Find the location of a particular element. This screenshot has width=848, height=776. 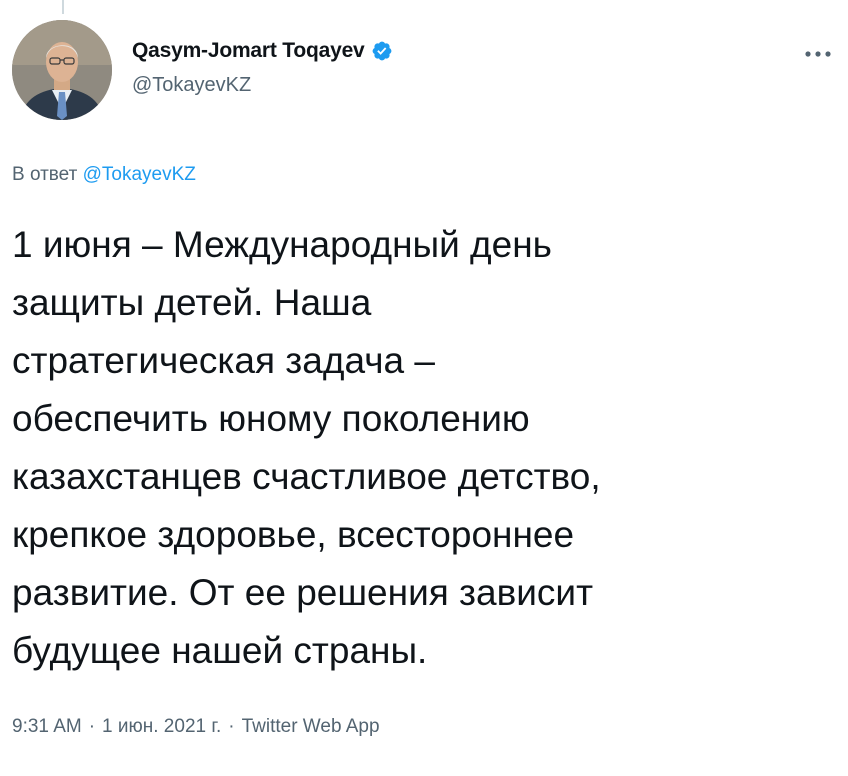

avatar is located at coordinates (62, 70).